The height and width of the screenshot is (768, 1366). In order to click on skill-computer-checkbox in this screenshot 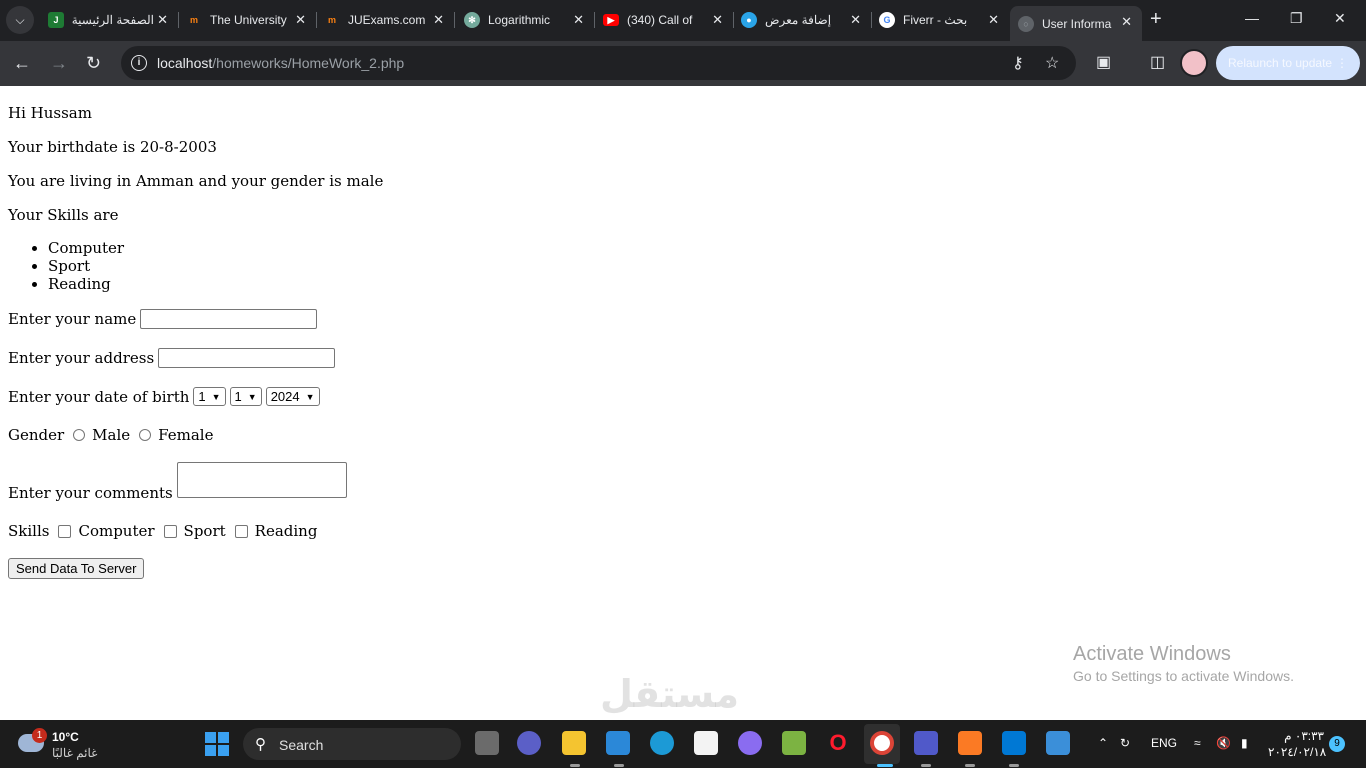, I will do `click(65, 531)`.